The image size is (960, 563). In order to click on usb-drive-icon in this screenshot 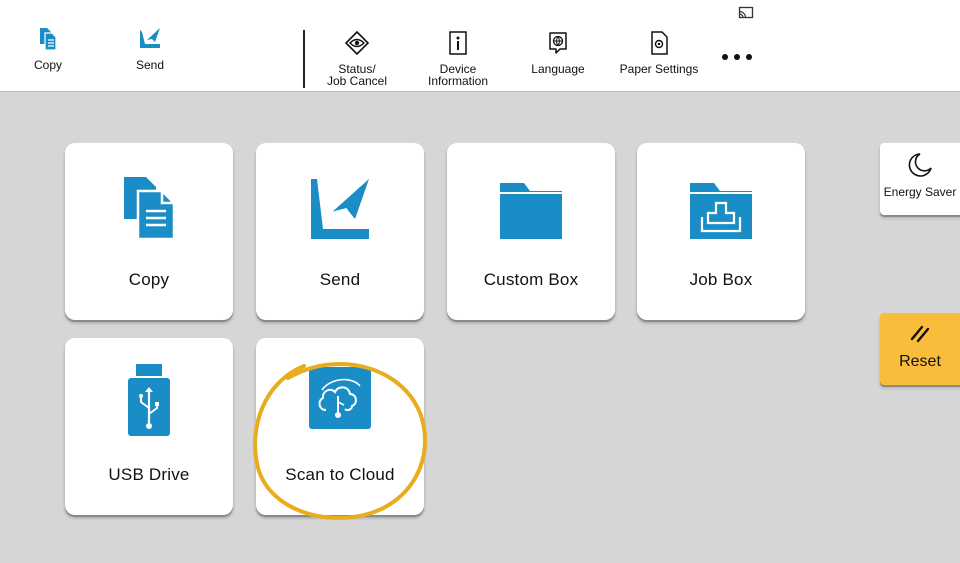, I will do `click(149, 400)`.